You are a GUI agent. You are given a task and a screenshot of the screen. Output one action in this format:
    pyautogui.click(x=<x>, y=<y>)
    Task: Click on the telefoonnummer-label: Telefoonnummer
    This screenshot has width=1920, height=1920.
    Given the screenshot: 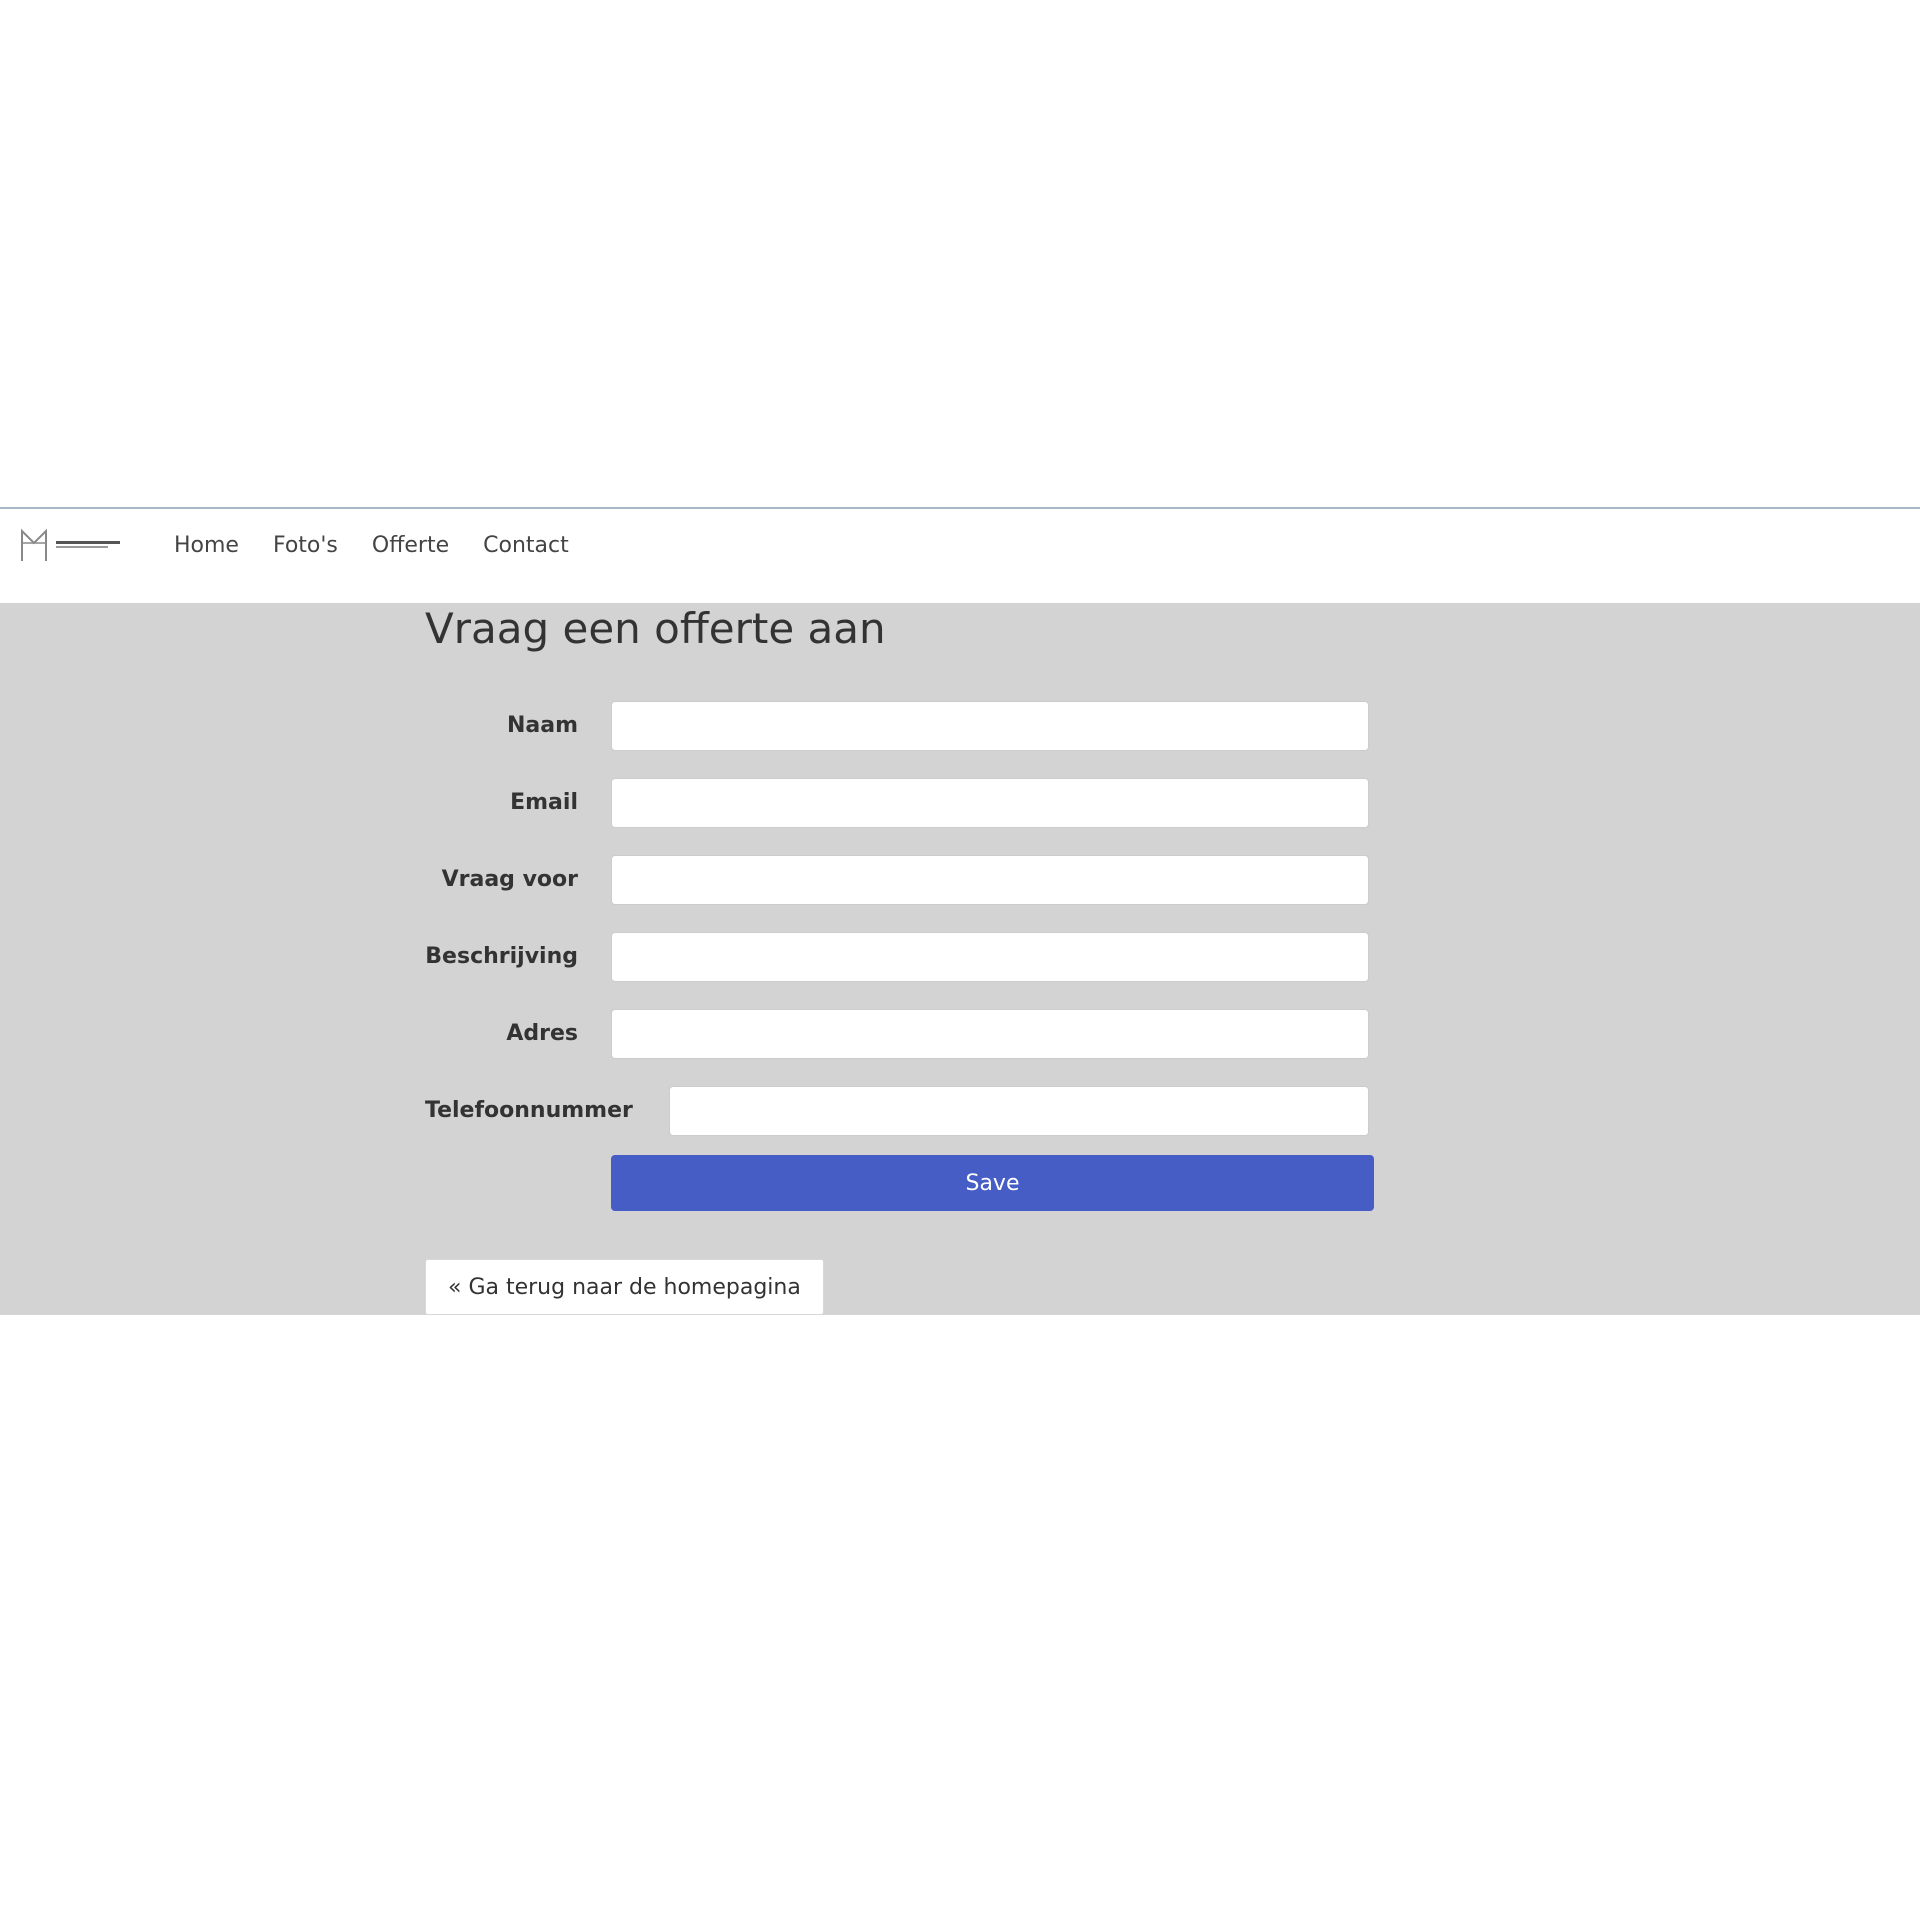 What is the action you would take?
    pyautogui.click(x=529, y=1110)
    